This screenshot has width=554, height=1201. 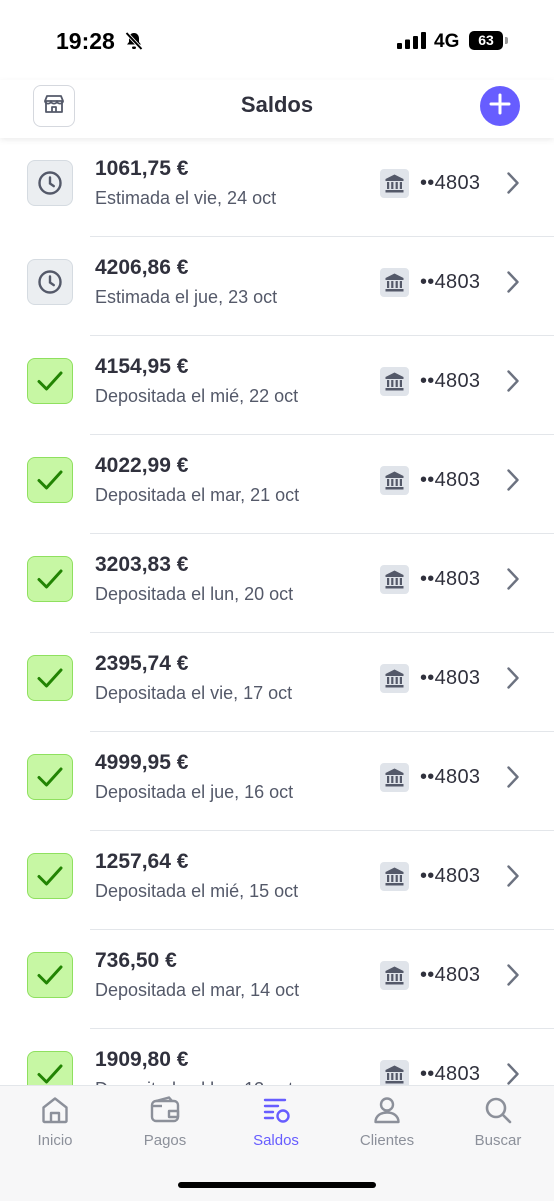 I want to click on tab-label: Inicio, so click(x=55, y=1140).